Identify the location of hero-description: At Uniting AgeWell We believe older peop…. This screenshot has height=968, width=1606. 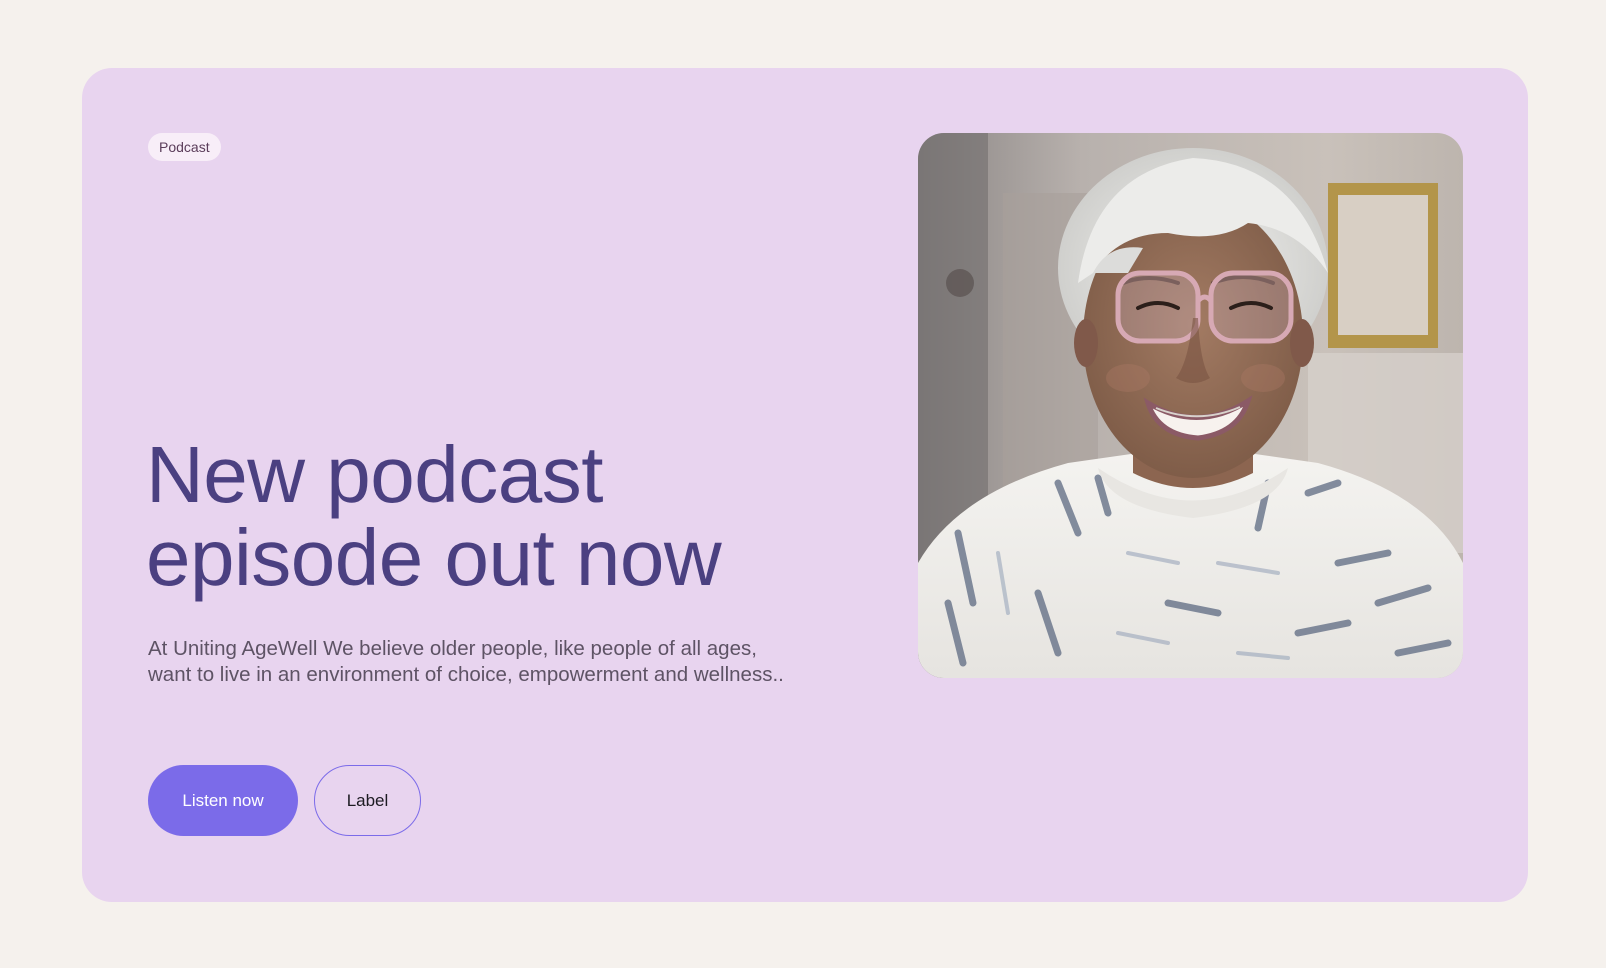
(466, 661).